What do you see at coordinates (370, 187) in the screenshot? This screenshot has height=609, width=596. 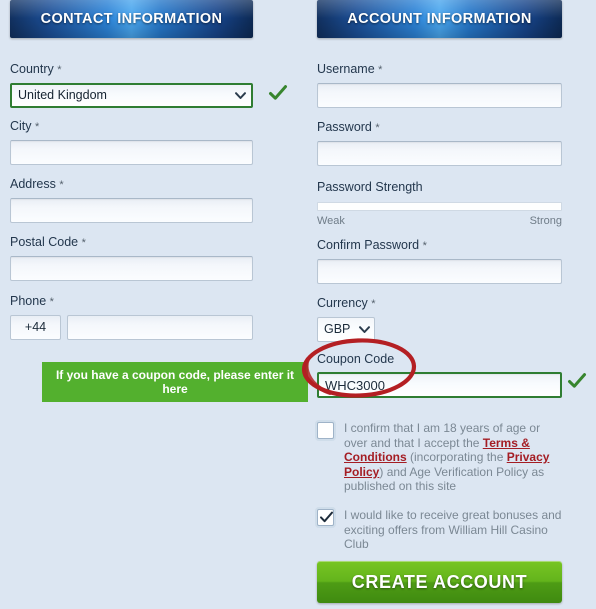 I see `password-strength-label: Password Strength` at bounding box center [370, 187].